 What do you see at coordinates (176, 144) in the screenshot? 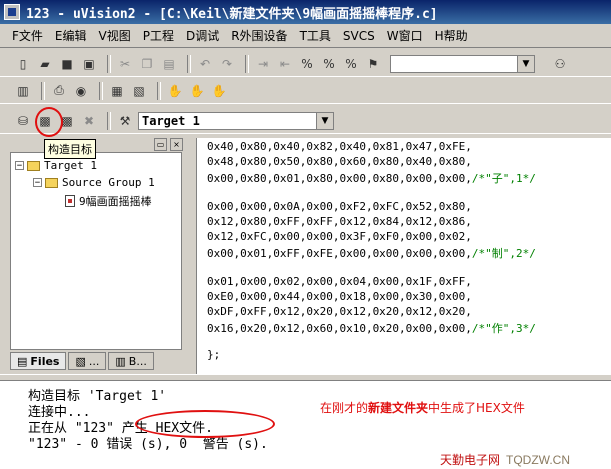
I see `close-icon: ×` at bounding box center [176, 144].